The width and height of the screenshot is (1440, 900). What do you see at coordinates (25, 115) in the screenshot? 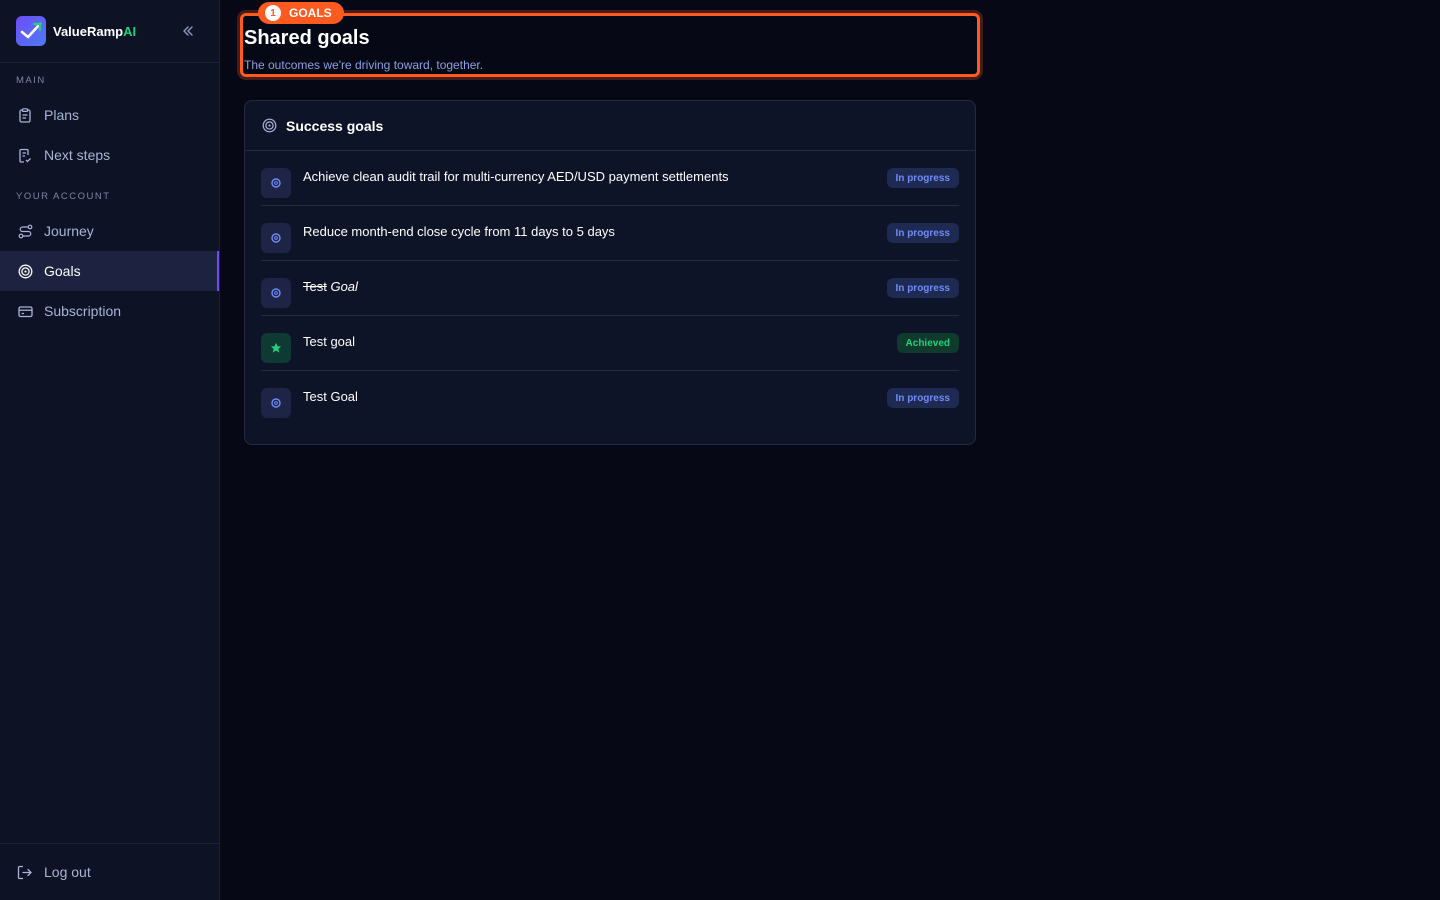
I see `clipboard-icon` at bounding box center [25, 115].